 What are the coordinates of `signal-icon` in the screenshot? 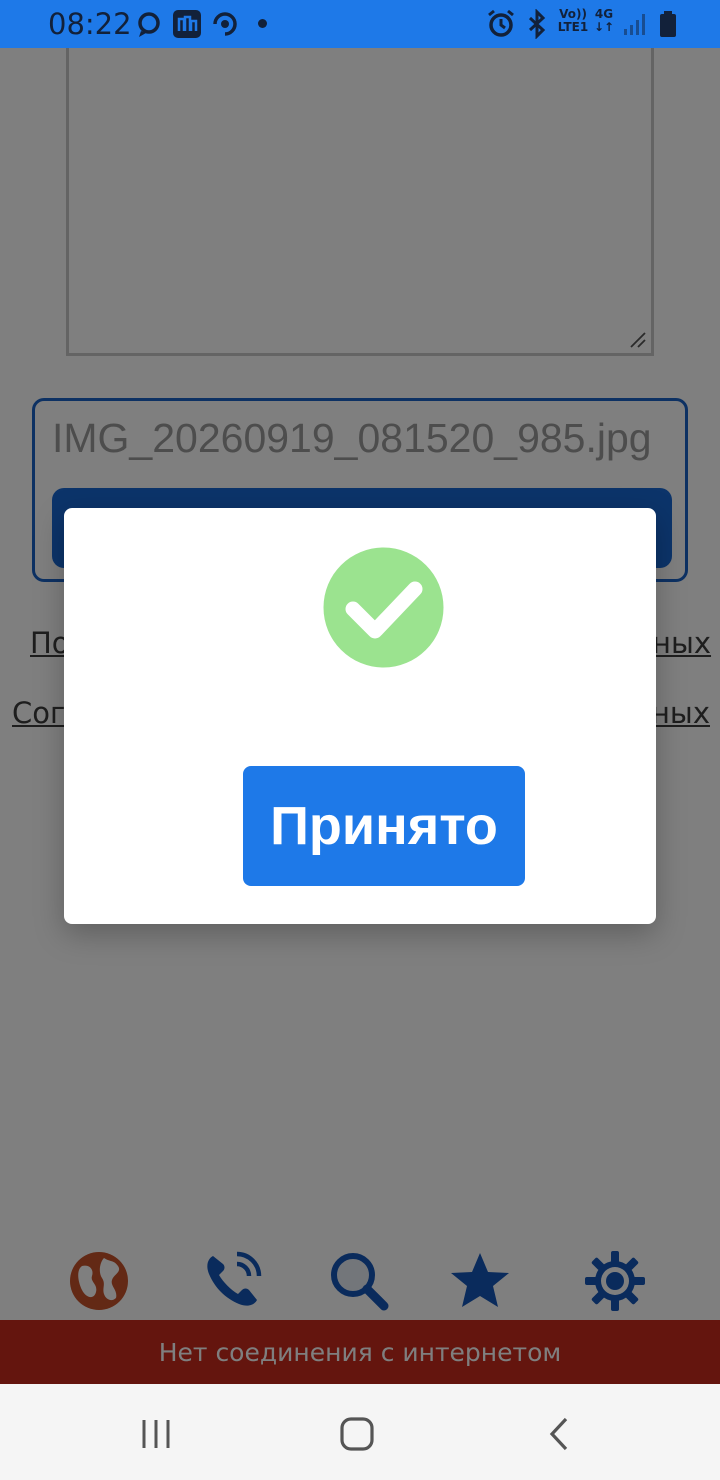 It's located at (634, 24).